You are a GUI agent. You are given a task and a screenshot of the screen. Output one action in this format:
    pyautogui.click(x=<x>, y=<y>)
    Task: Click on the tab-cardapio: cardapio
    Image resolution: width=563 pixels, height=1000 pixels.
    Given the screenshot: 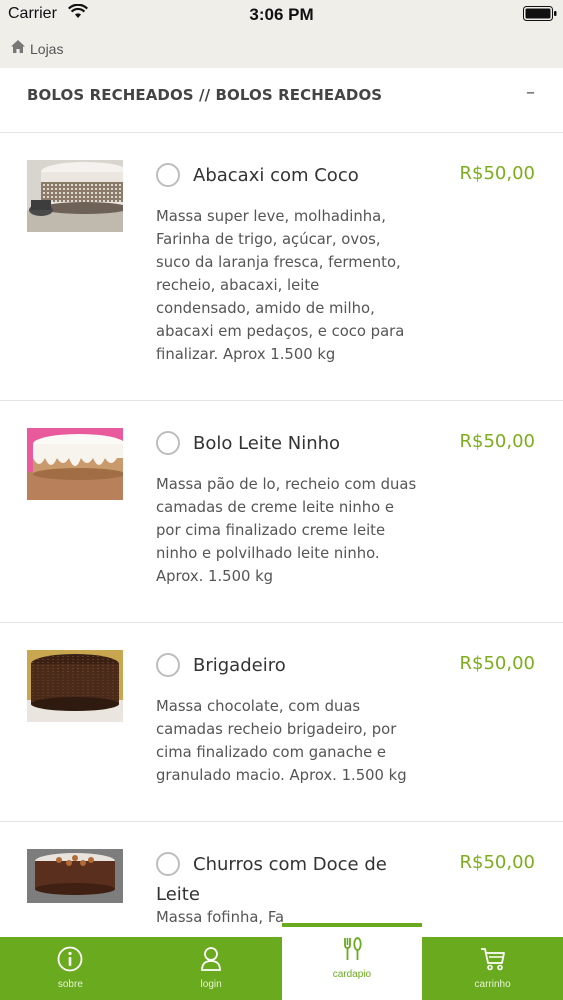 What is the action you would take?
    pyautogui.click(x=352, y=961)
    